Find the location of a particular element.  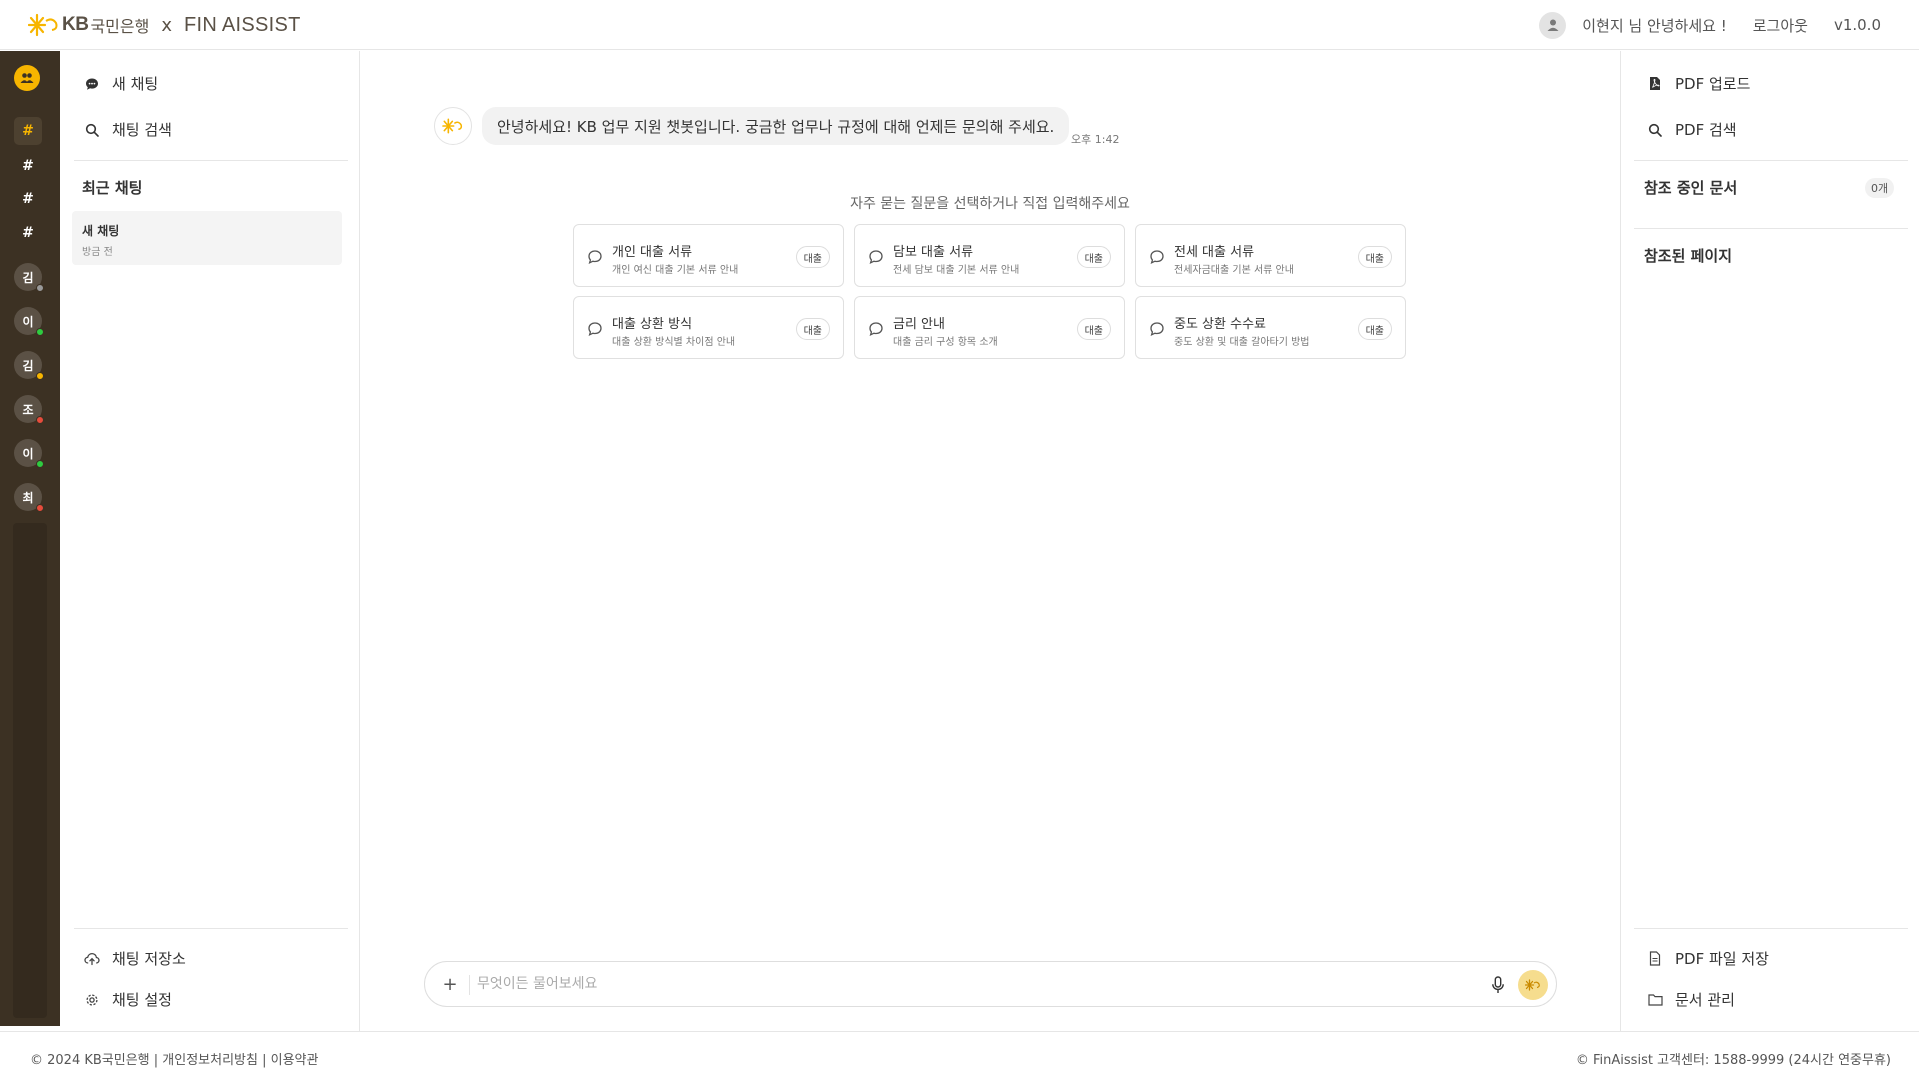

attach-plus-button: + is located at coordinates (450, 984).